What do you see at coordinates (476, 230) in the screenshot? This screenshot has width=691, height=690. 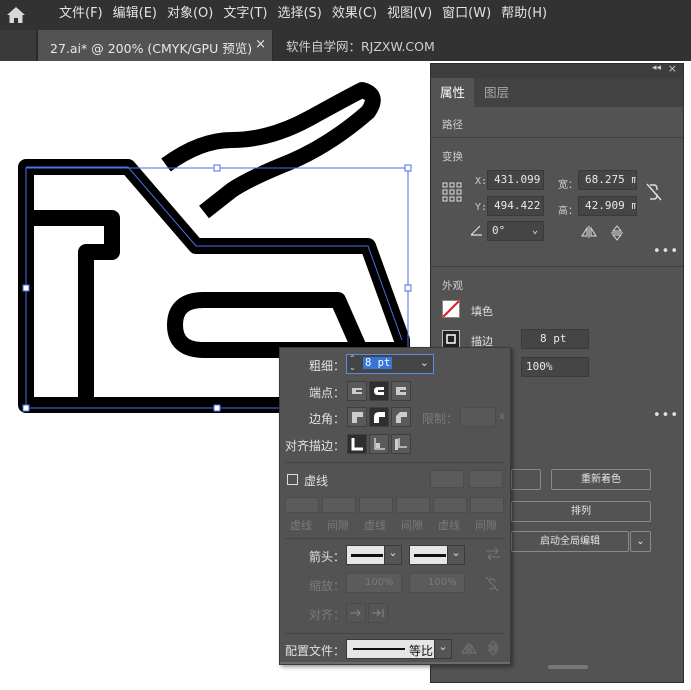 I see `rotate-angle-icon` at bounding box center [476, 230].